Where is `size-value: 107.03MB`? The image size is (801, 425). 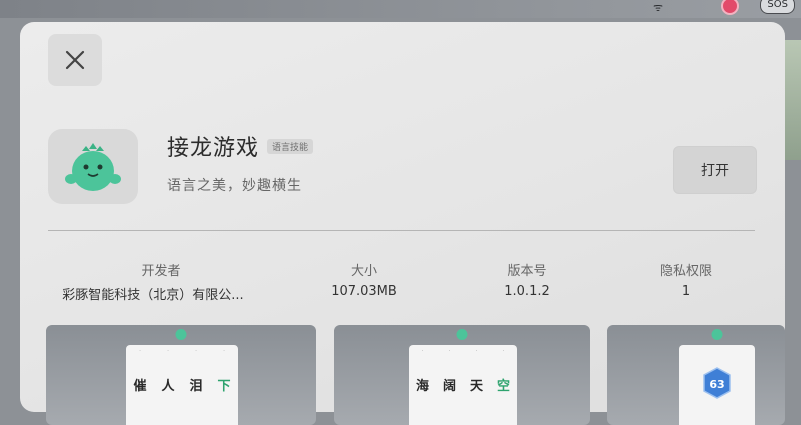 size-value: 107.03MB is located at coordinates (364, 291).